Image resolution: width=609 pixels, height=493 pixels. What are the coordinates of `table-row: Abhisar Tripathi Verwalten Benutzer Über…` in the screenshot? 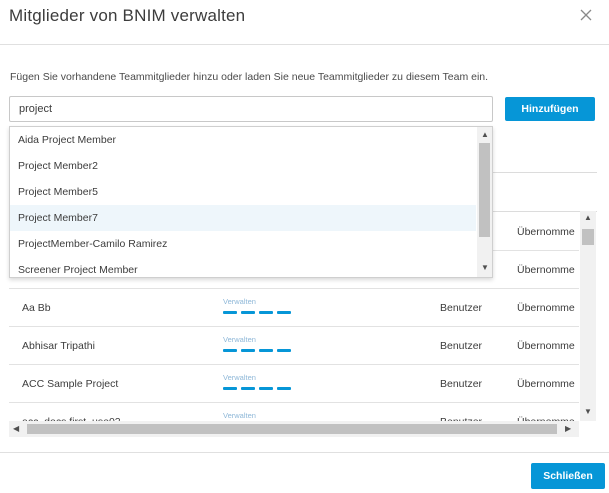 It's located at (294, 345).